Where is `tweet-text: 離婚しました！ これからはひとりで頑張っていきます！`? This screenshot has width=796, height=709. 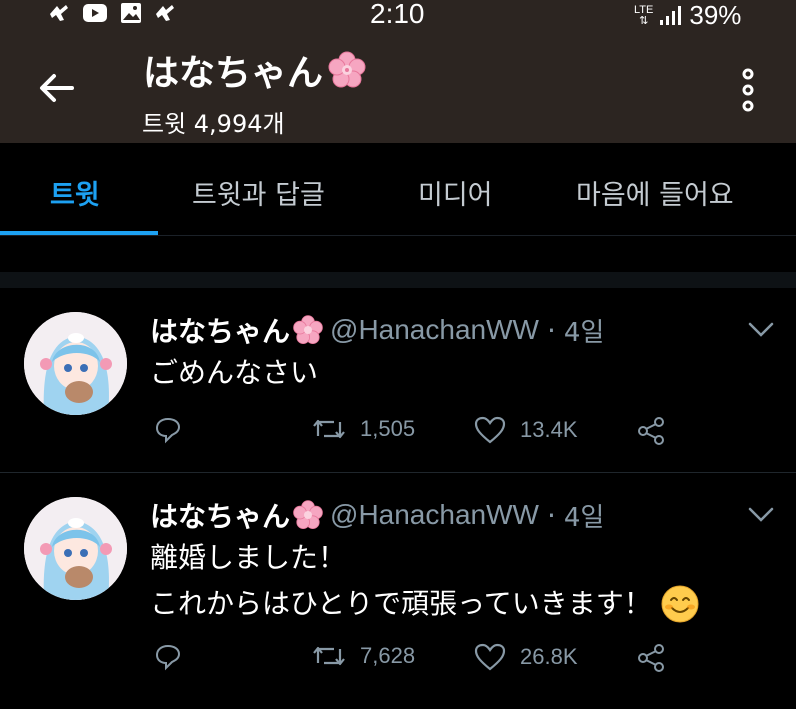
tweet-text: 離婚しました！ これからはひとりで頑張っていきます！ is located at coordinates (425, 581).